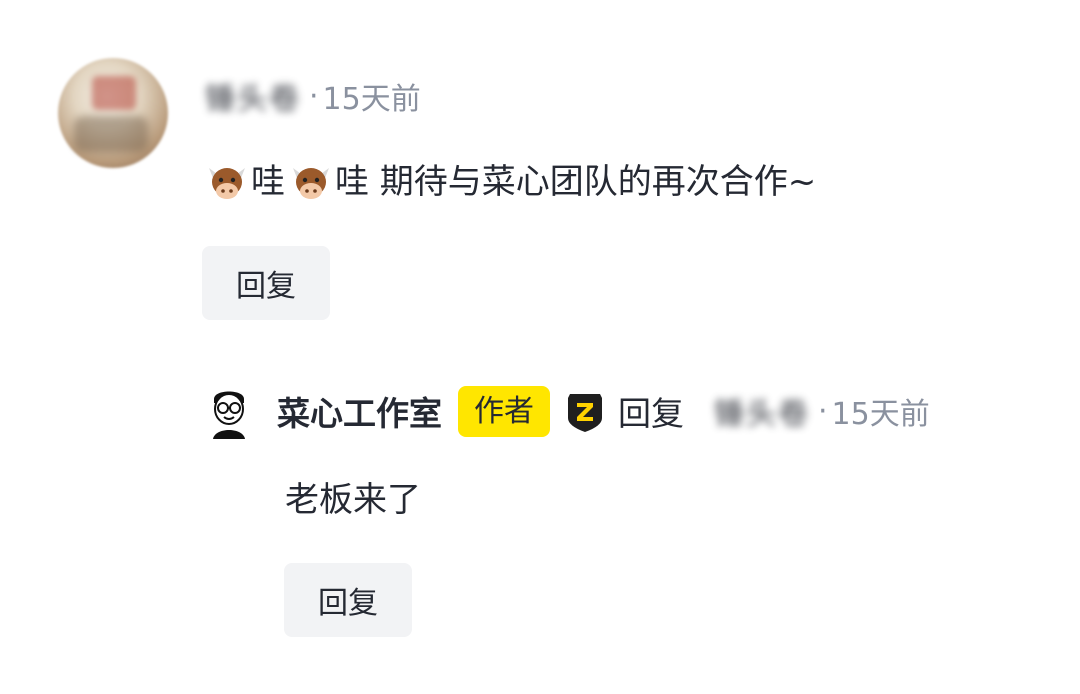 The height and width of the screenshot is (694, 1080). Describe the element at coordinates (585, 411) in the screenshot. I see `z-shield-icon` at that location.